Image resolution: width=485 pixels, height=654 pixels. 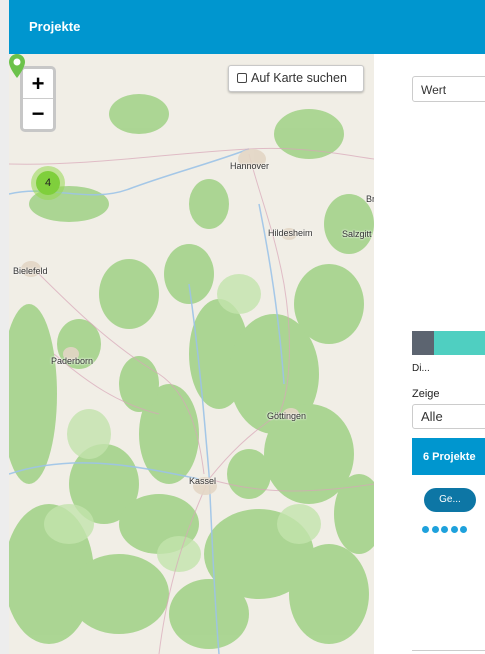 I want to click on divider, so click(x=448, y=650).